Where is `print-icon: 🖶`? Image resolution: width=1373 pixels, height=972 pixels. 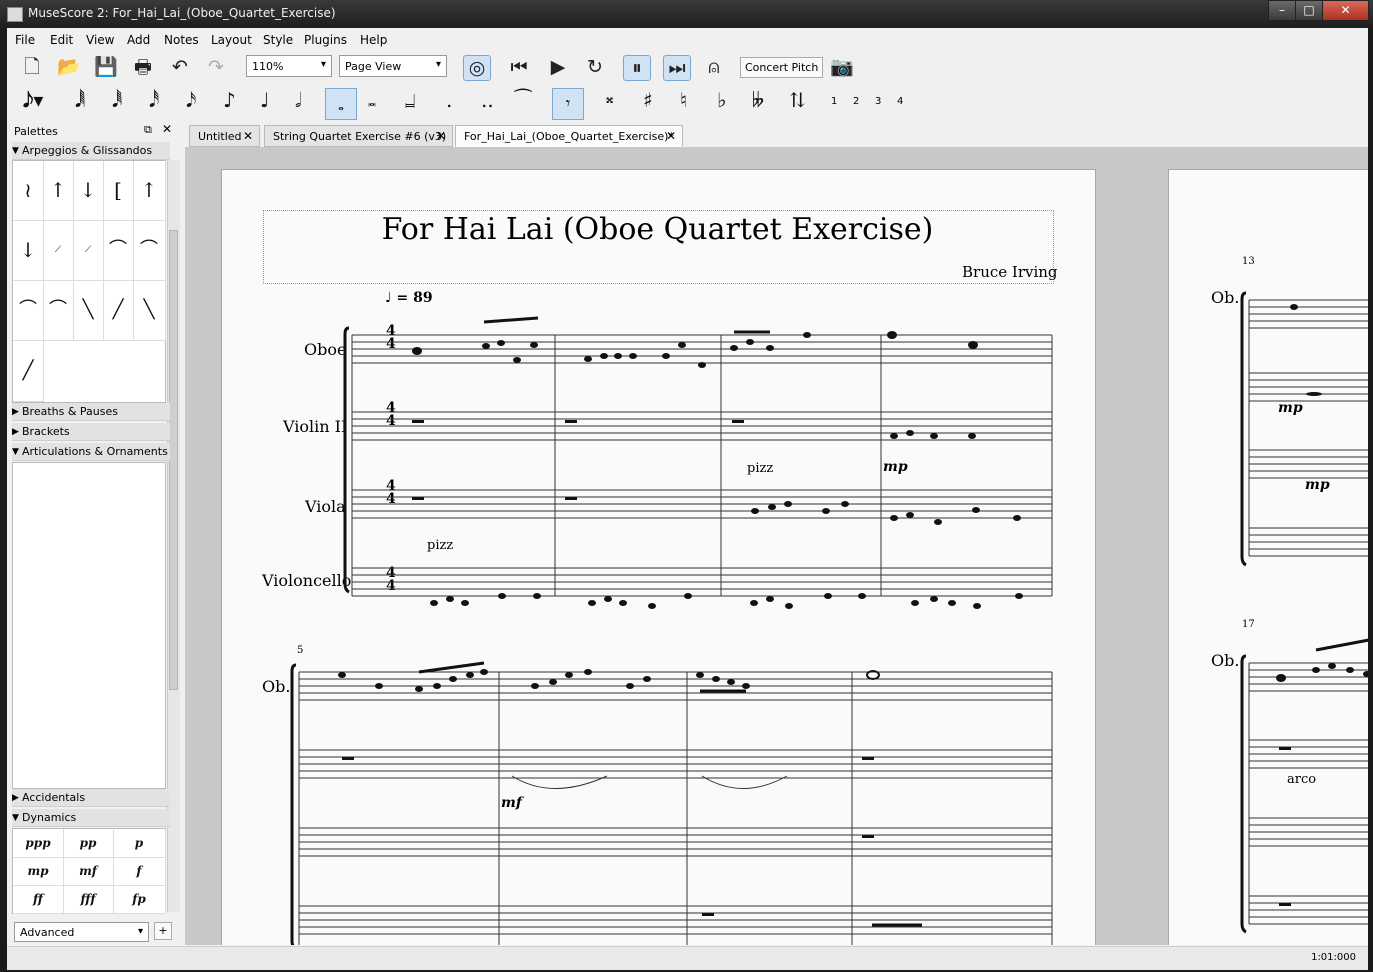 print-icon: 🖶 is located at coordinates (143, 67).